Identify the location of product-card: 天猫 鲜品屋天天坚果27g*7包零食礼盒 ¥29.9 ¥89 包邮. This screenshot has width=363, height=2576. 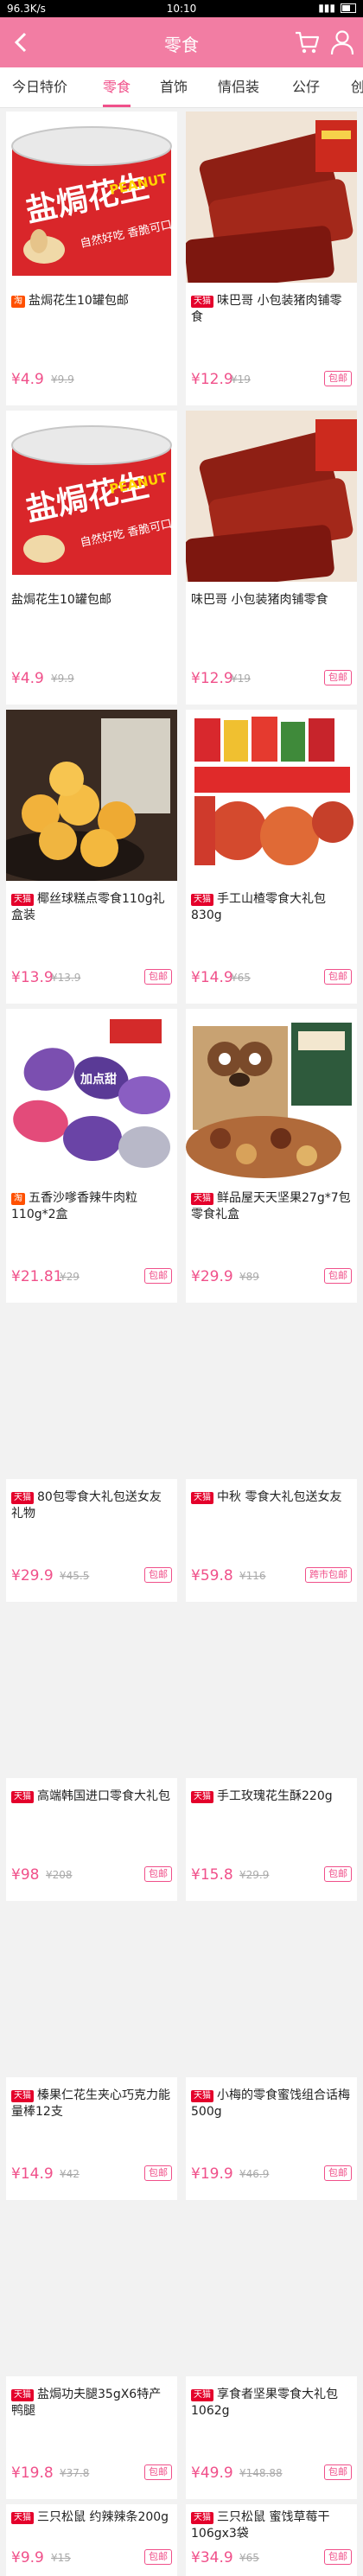
(271, 1156).